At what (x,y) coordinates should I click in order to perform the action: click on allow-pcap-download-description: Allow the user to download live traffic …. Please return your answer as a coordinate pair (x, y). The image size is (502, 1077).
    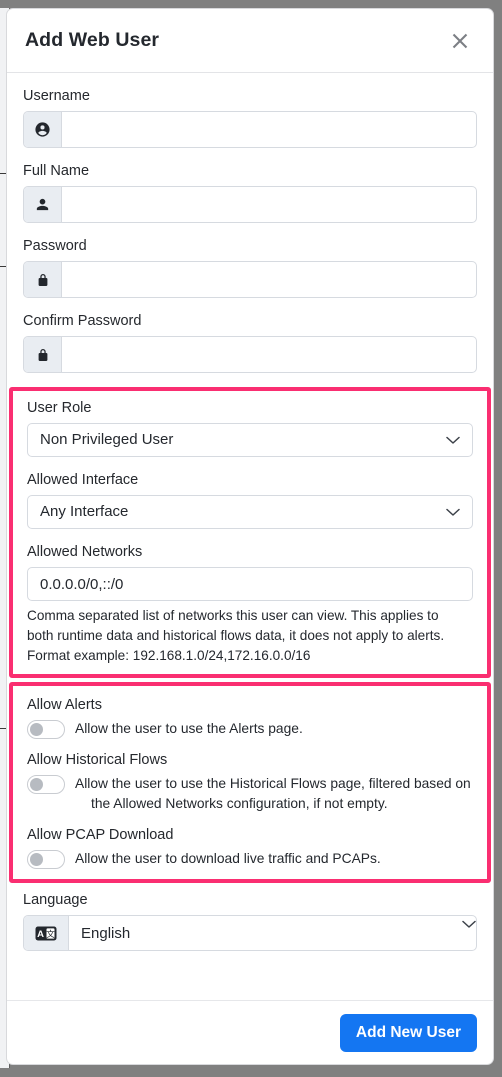
    Looking at the image, I should click on (228, 858).